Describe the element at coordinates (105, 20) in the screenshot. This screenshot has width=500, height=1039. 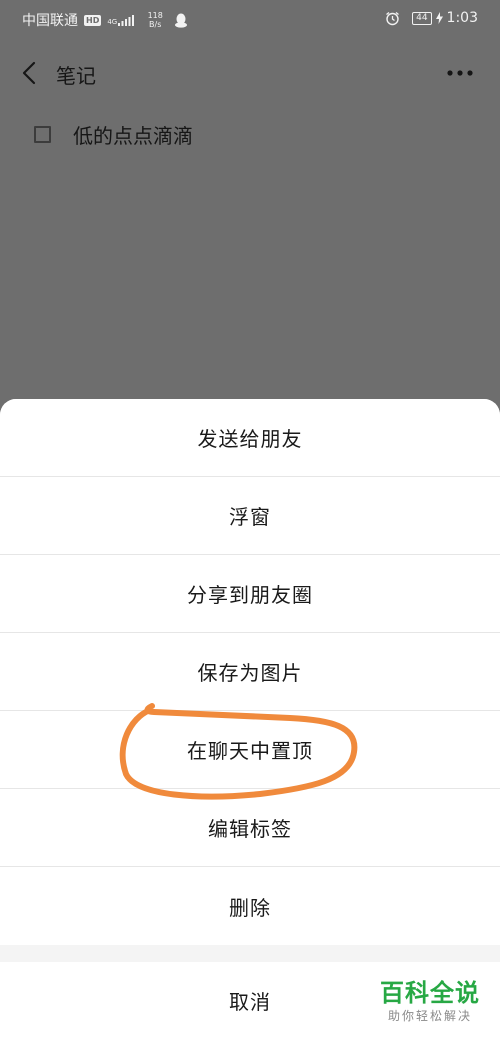
I see `status-left-group: 中国联通 HD 4G 118 B/s` at that location.